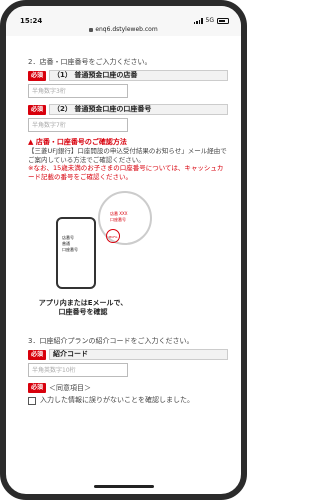  I want to click on code-field-header: 必須 紹介コード, so click(128, 354).